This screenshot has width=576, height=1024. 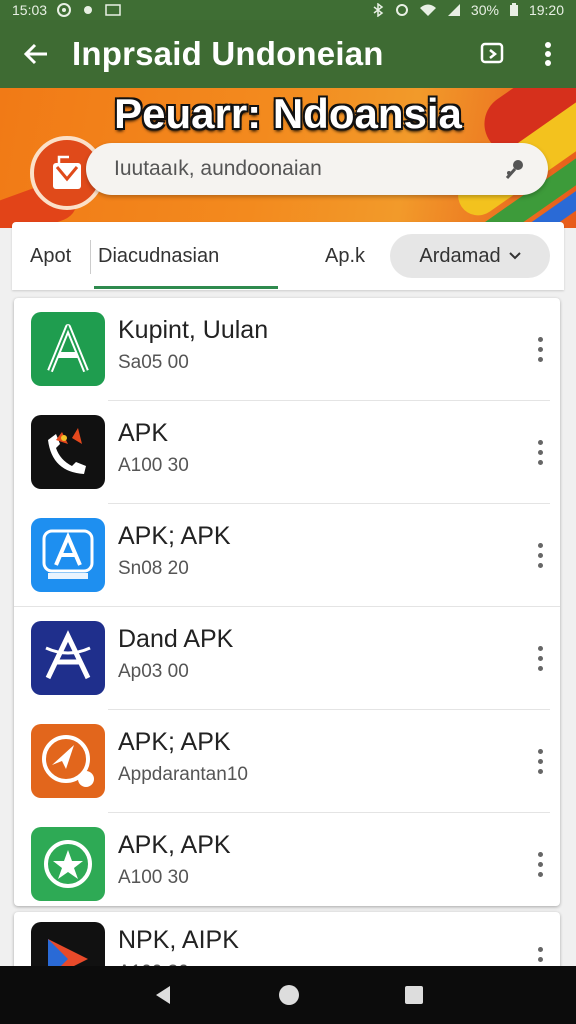 I want to click on active-tab-indicator, so click(x=186, y=287).